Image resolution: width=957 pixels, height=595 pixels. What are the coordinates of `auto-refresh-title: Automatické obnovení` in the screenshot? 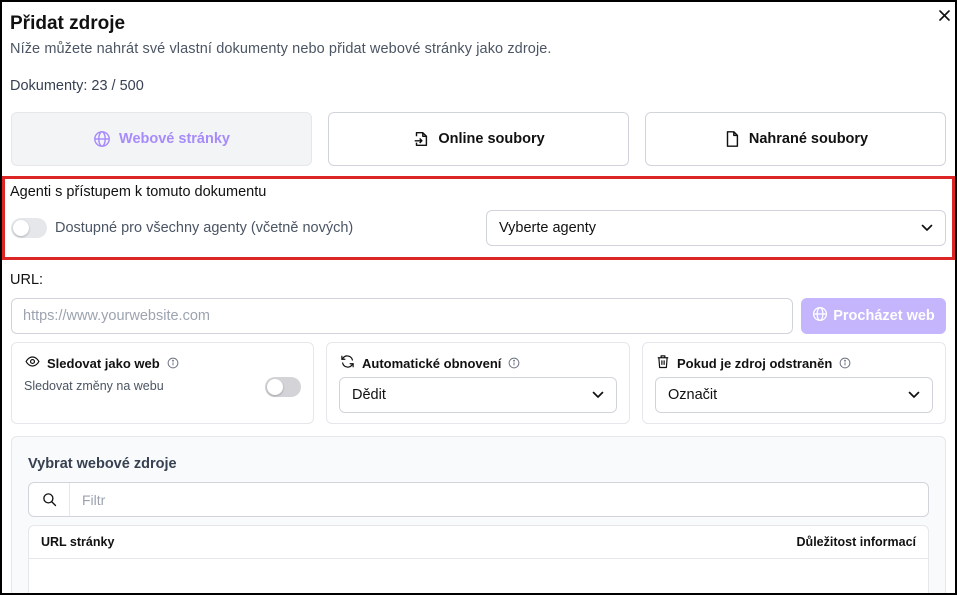 It's located at (432, 363).